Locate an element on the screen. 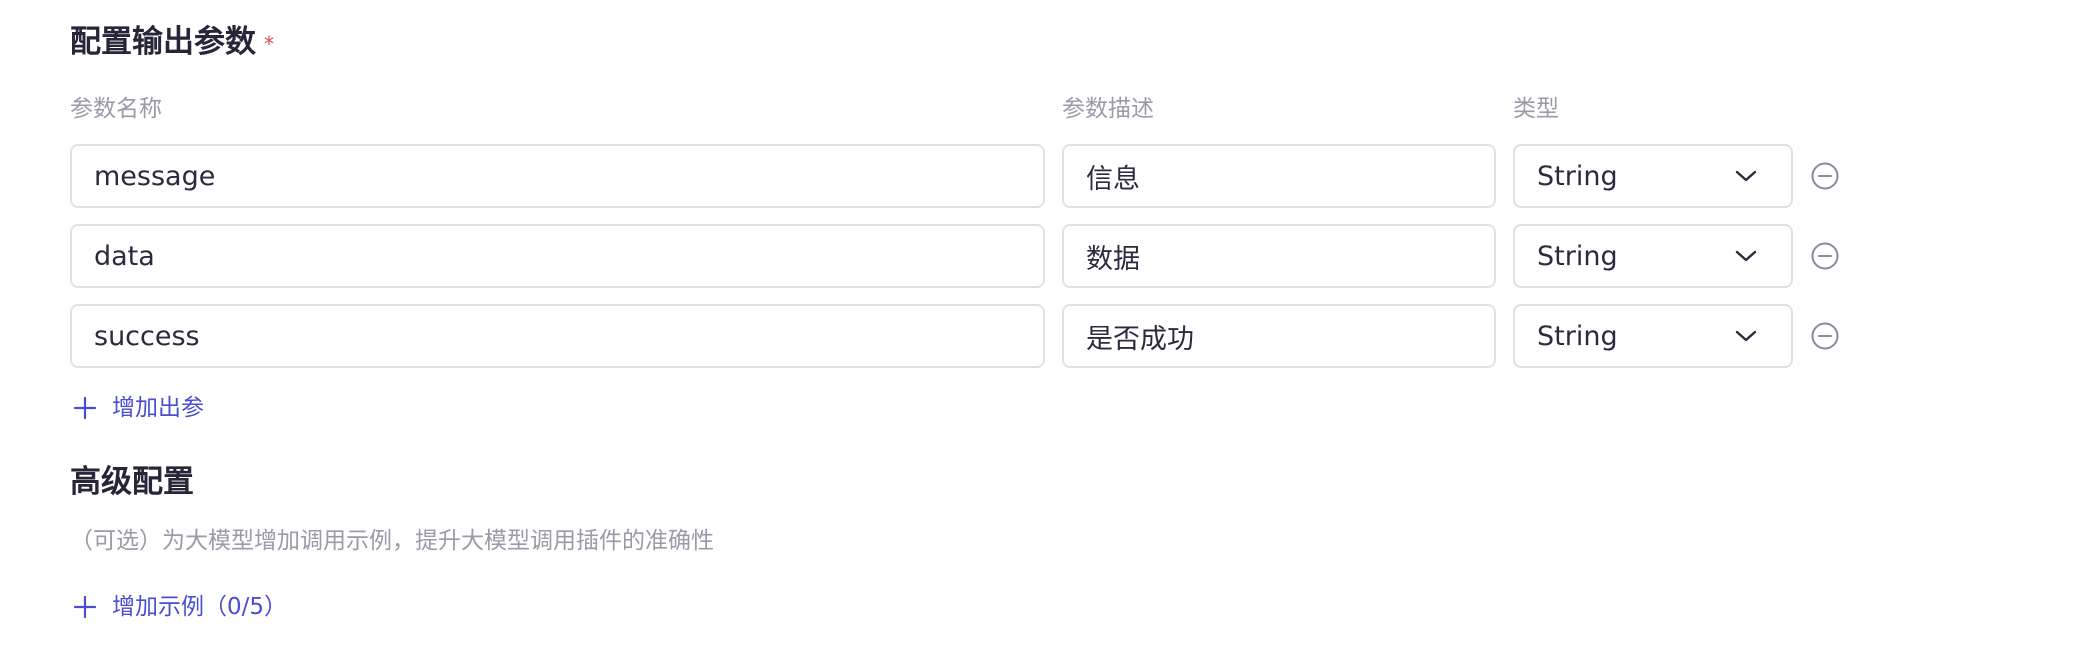 Image resolution: width=2090 pixels, height=648 pixels. param-name-value: success is located at coordinates (147, 336).